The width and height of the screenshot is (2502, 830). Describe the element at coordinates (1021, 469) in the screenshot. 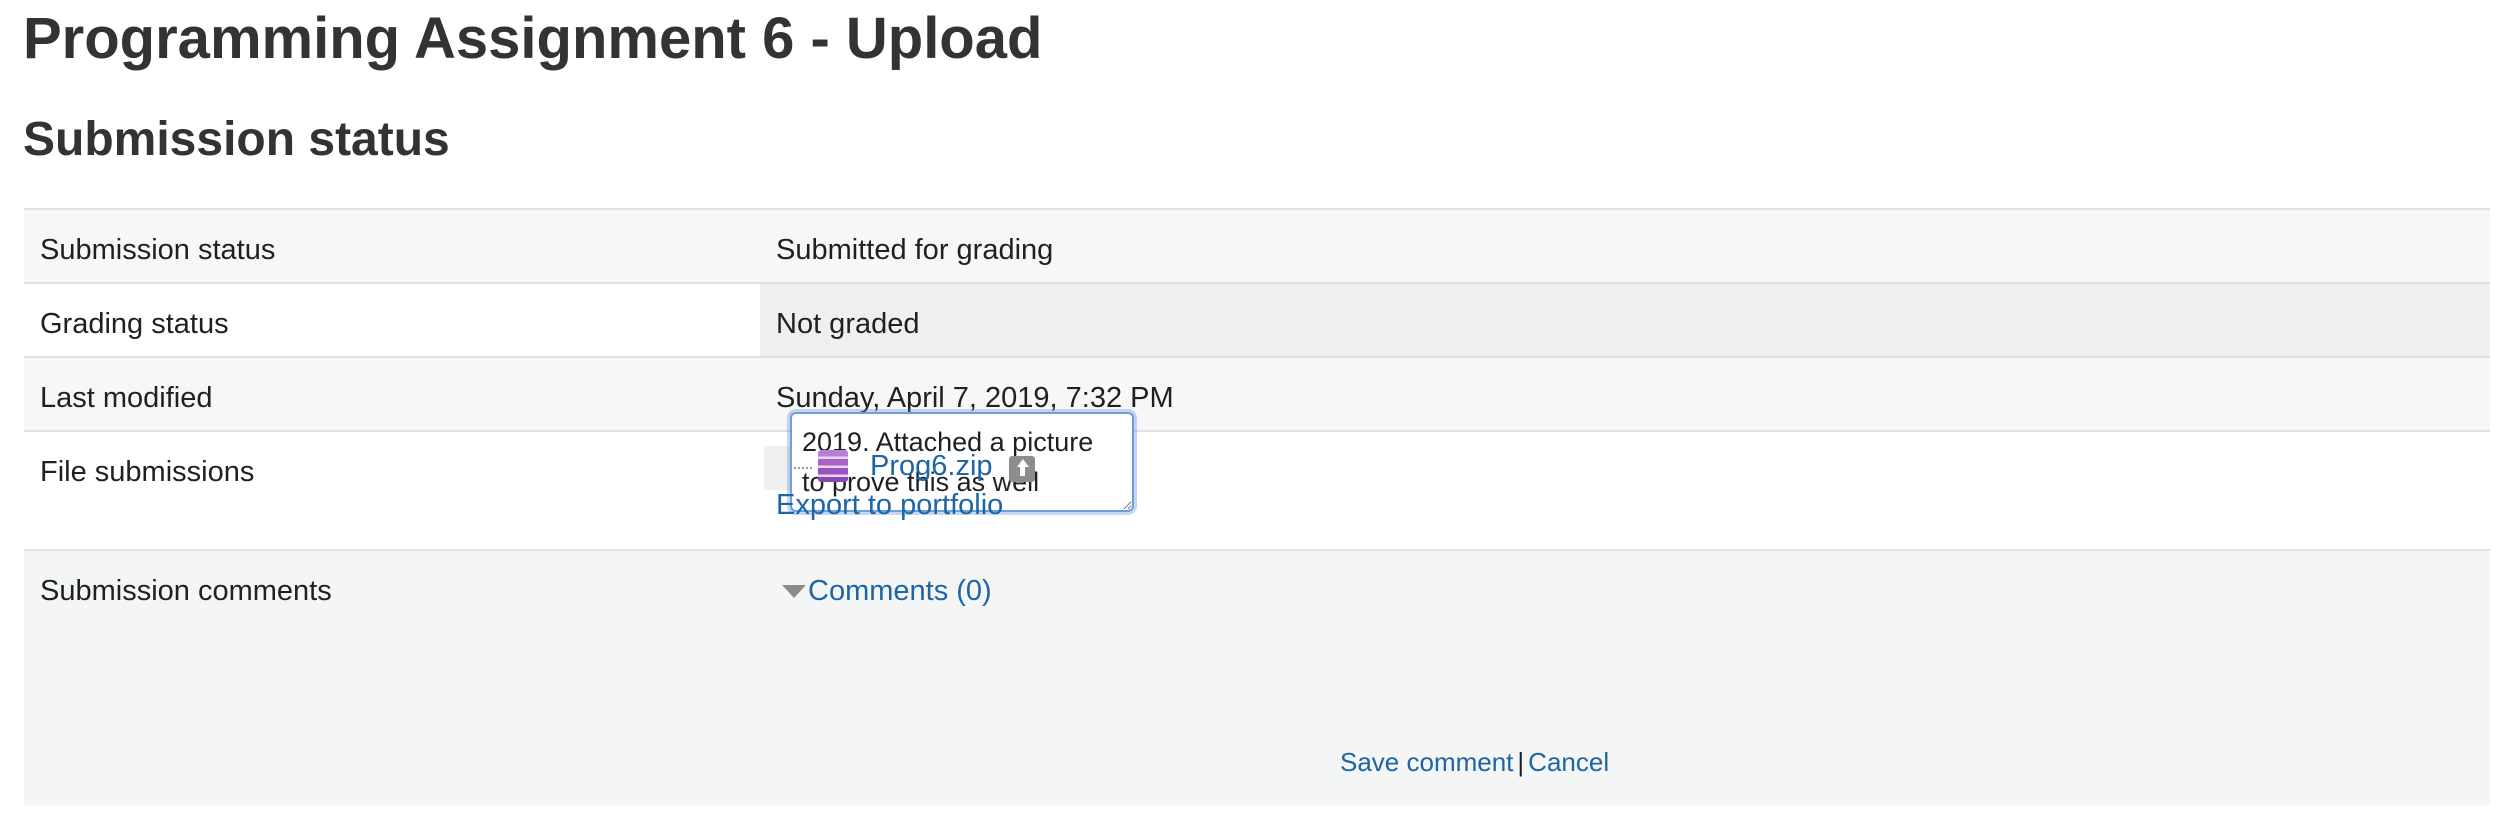

I see `portfolio-export-icon` at that location.